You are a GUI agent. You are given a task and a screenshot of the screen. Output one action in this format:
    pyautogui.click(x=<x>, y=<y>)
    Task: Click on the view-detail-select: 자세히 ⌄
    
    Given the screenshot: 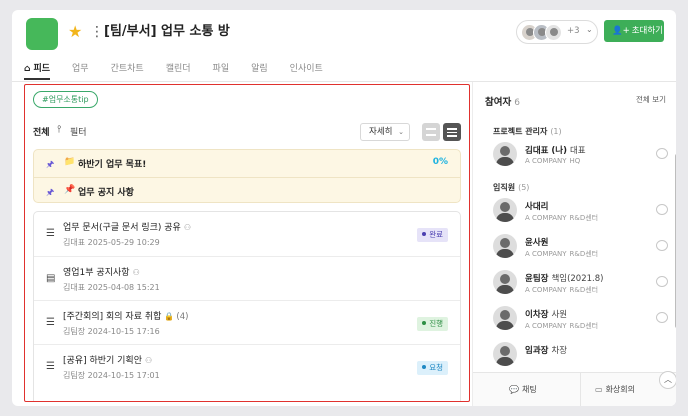 What is the action you would take?
    pyautogui.click(x=385, y=132)
    